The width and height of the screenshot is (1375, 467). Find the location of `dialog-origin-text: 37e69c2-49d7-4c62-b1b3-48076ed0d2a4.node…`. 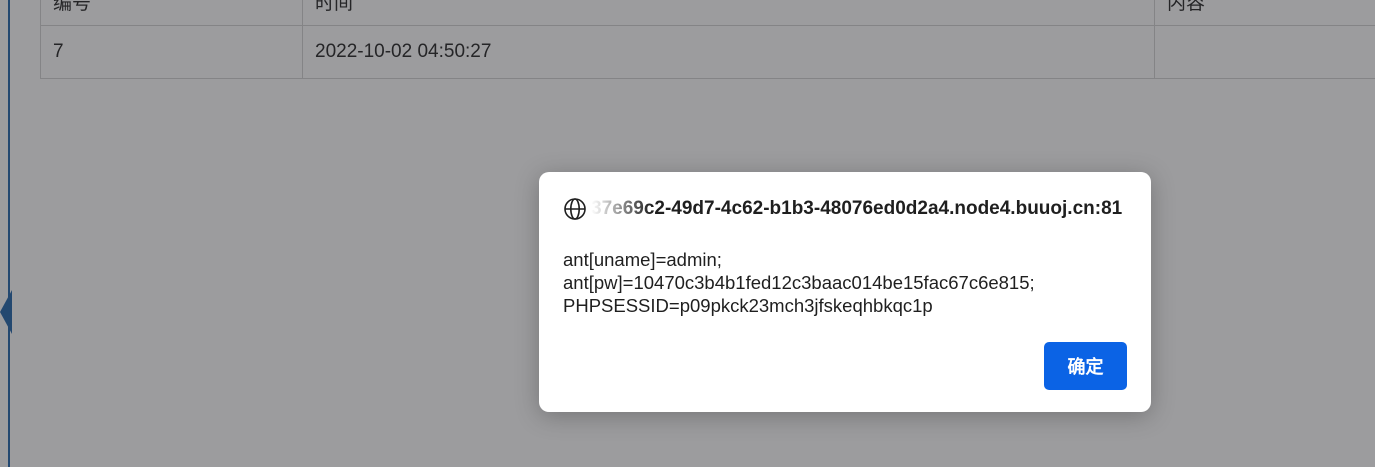

dialog-origin-text: 37e69c2-49d7-4c62-b1b3-48076ed0d2a4.node… is located at coordinates (857, 208).